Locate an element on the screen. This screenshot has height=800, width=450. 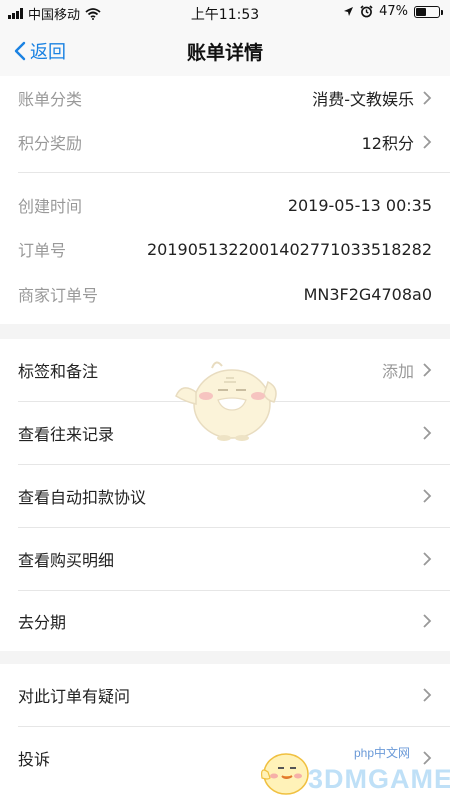
view-history-label: 查看往来记录 is located at coordinates (66, 434).